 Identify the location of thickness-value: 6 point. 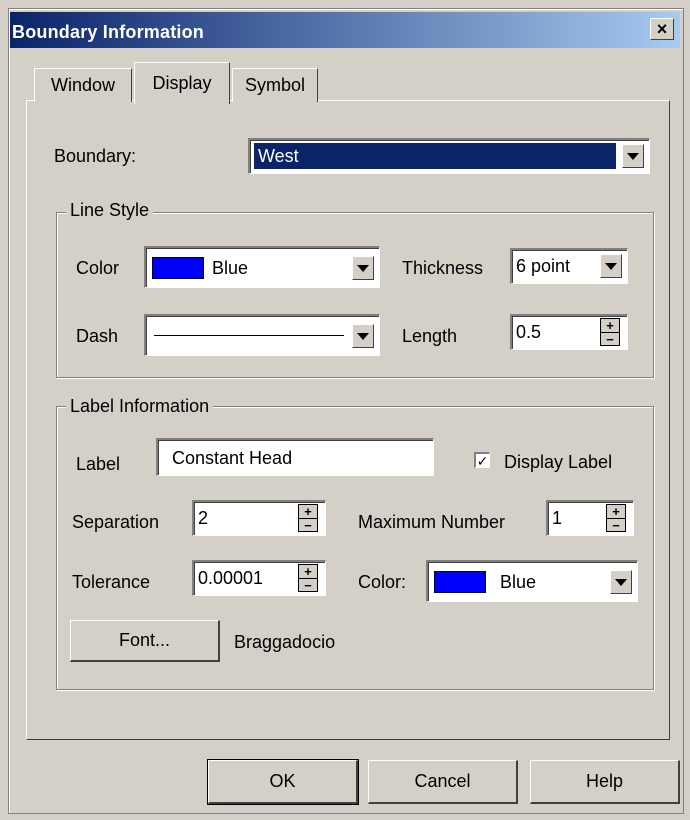
(543, 266).